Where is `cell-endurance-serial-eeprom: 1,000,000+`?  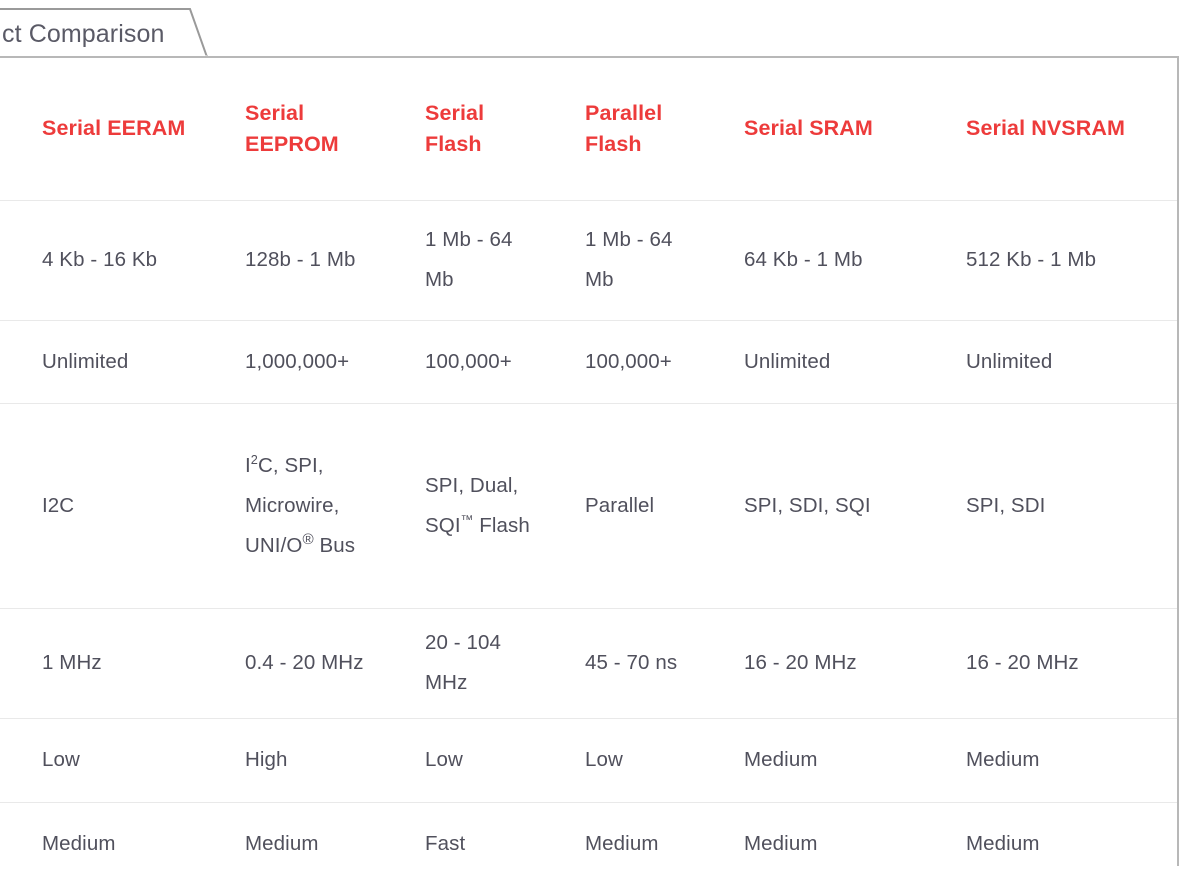 cell-endurance-serial-eeprom: 1,000,000+ is located at coordinates (311, 362).